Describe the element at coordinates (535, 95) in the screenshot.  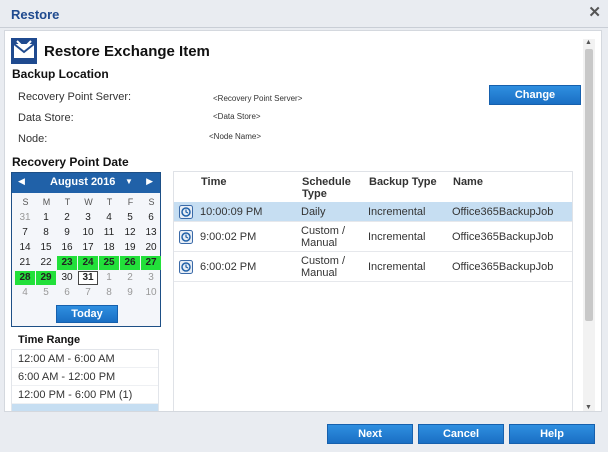
I see `change-button: Change` at that location.